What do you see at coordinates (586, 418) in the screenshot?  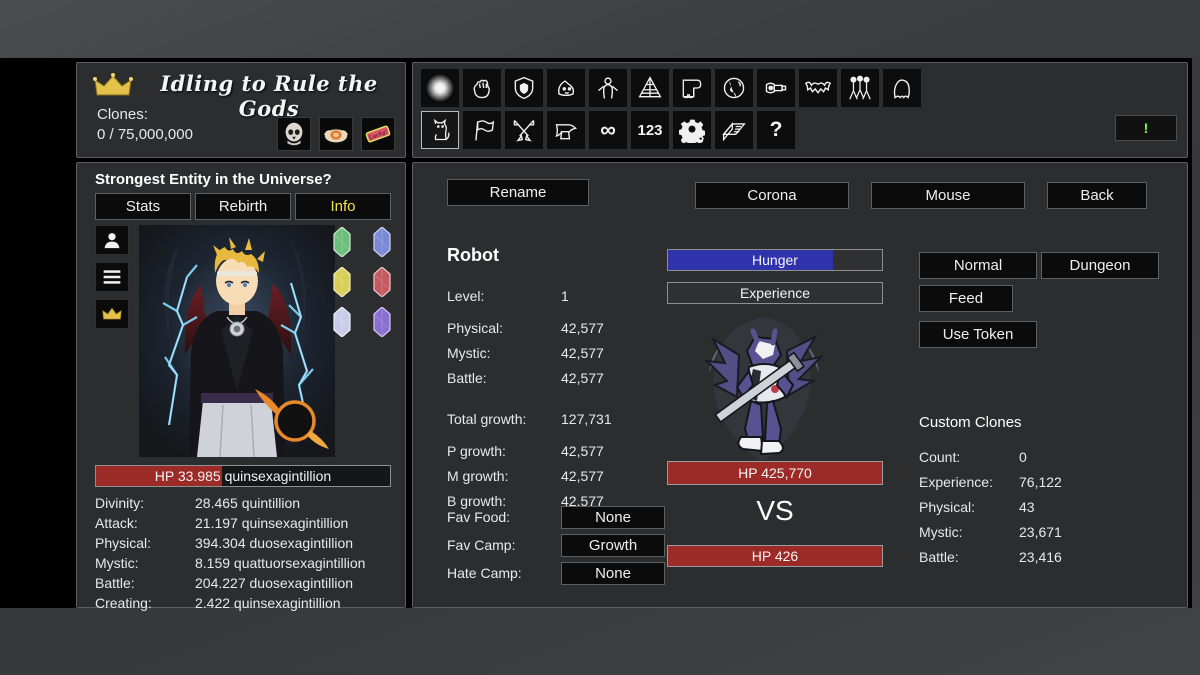 I see `growth-value: 127,731` at bounding box center [586, 418].